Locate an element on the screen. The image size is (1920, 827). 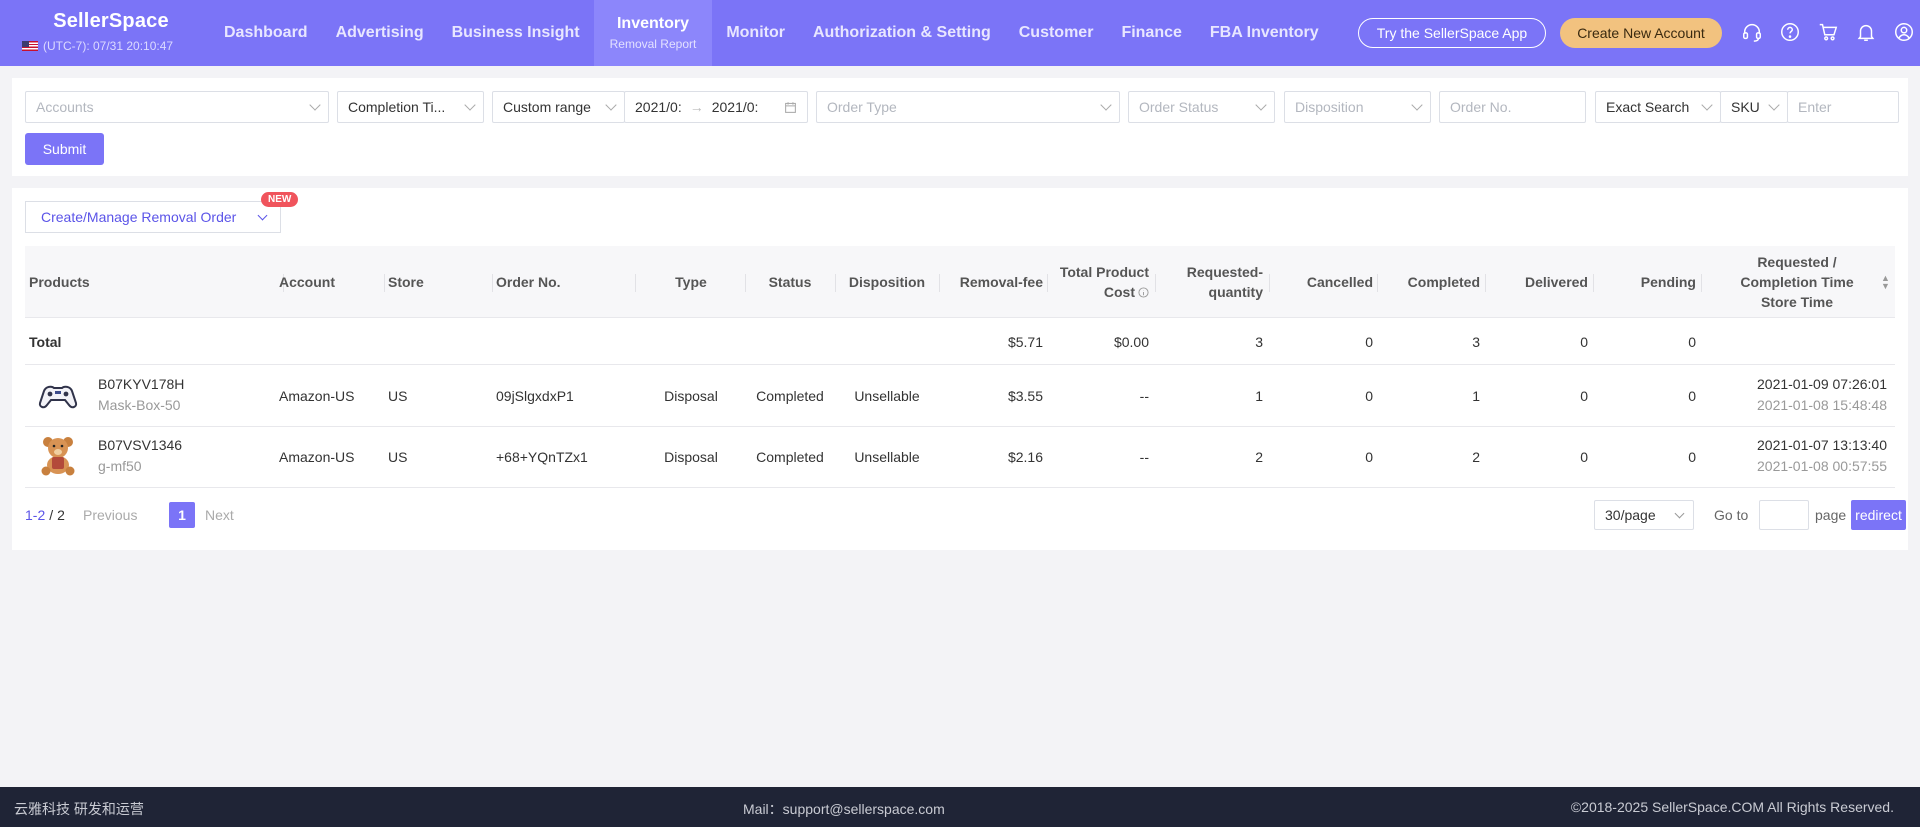
order-status-select: Order Status is located at coordinates (1201, 107).